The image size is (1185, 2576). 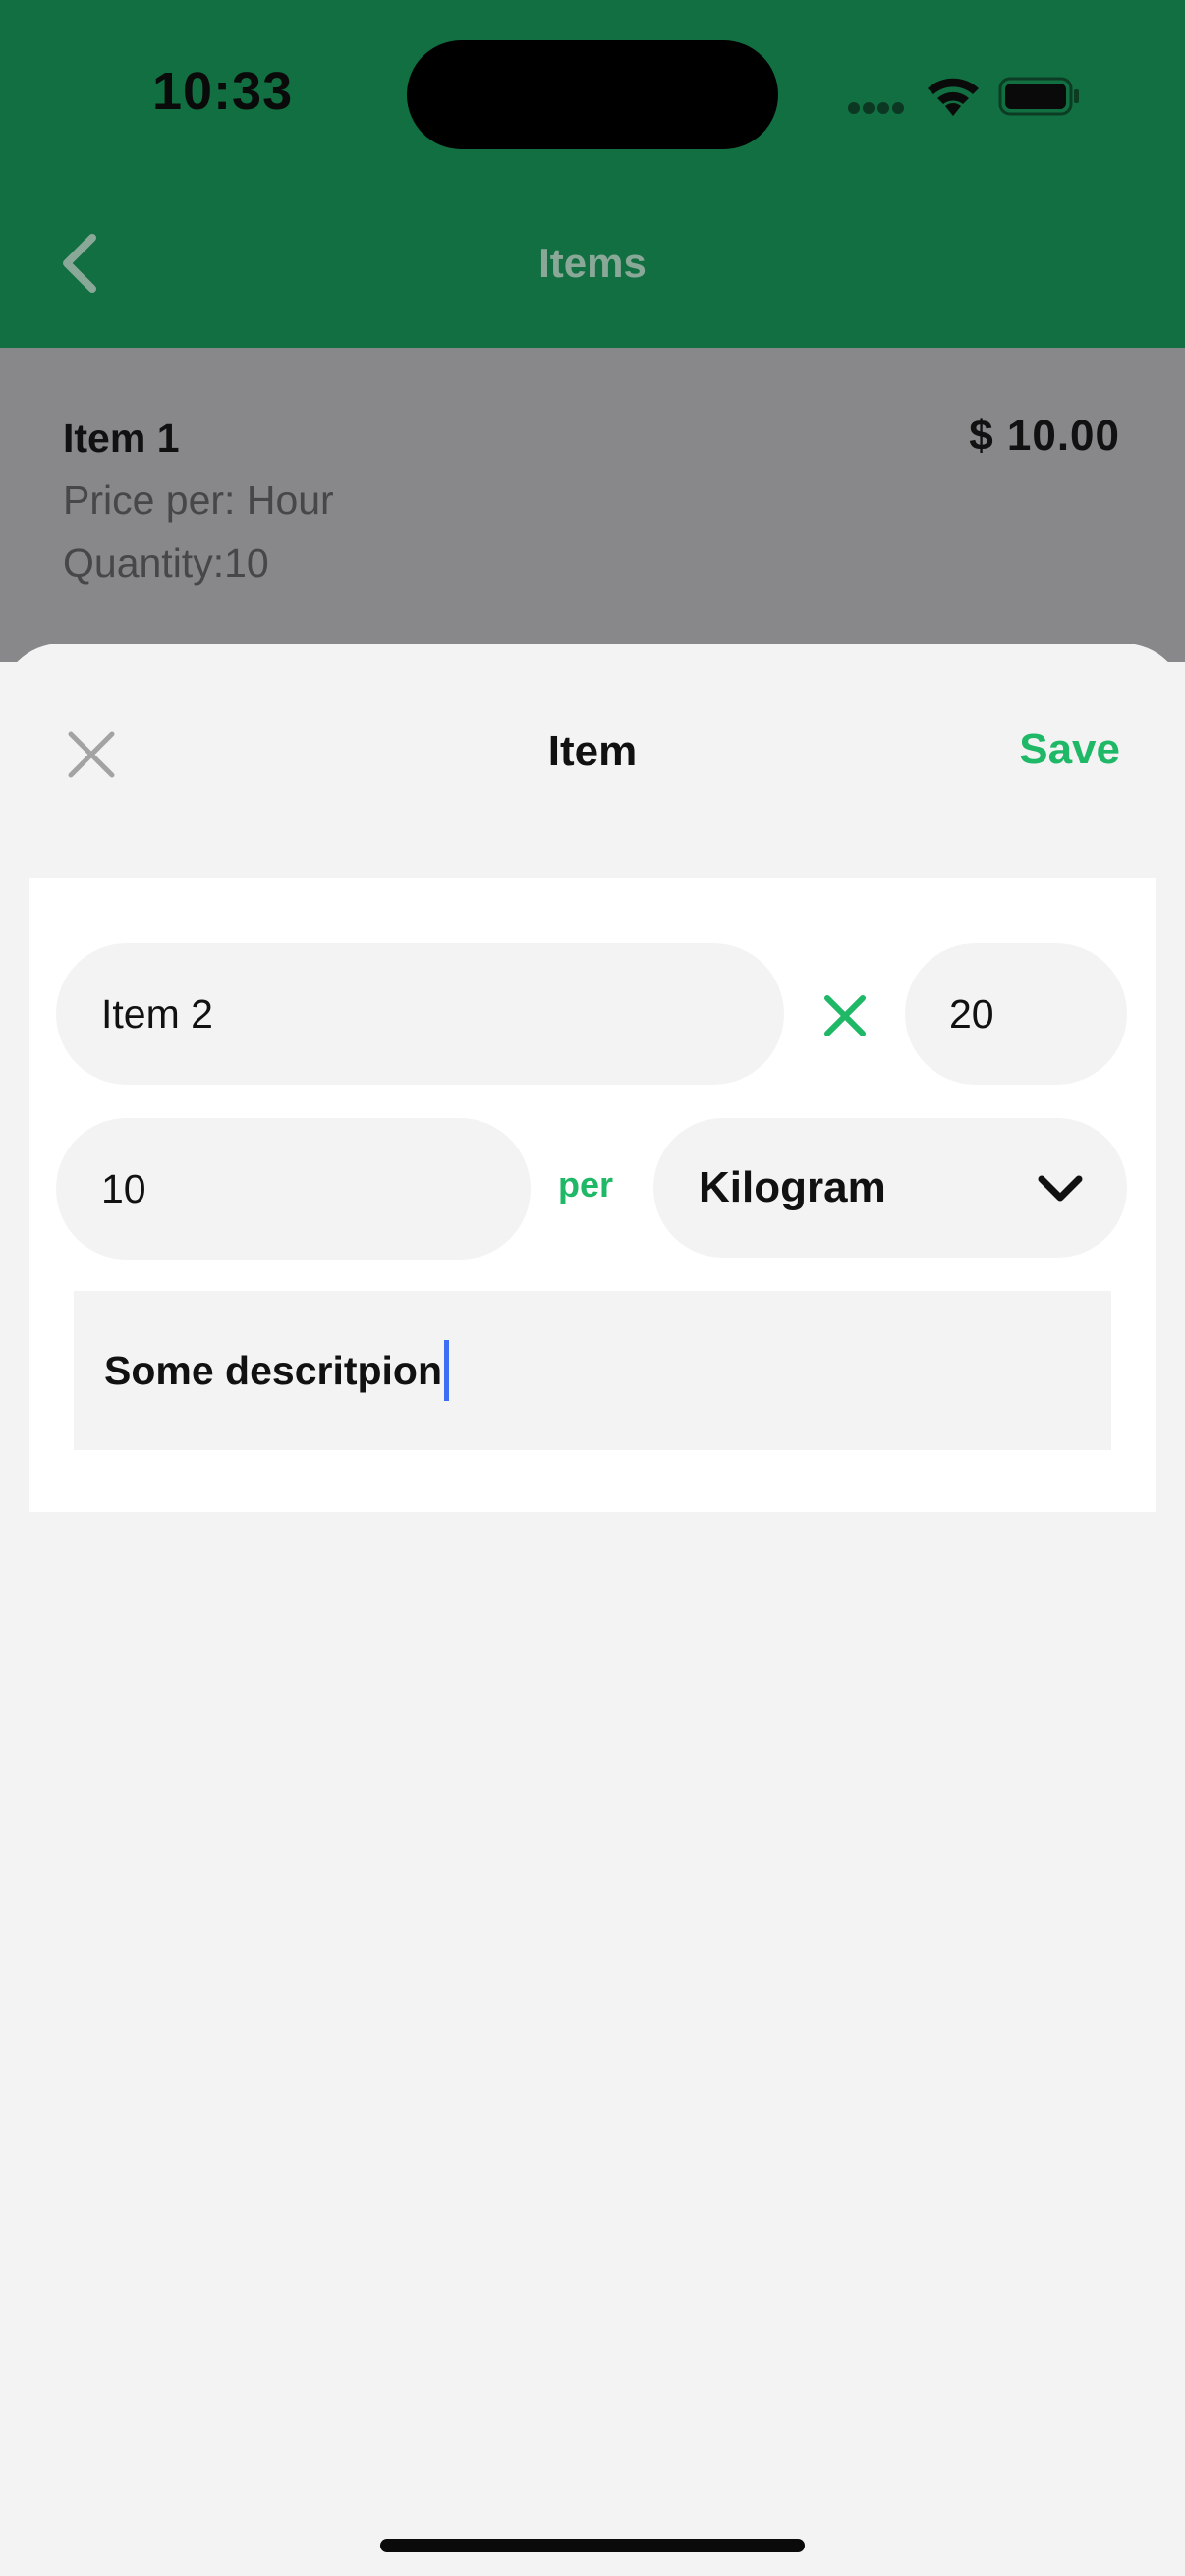 I want to click on status-time: 10:33, so click(x=223, y=91).